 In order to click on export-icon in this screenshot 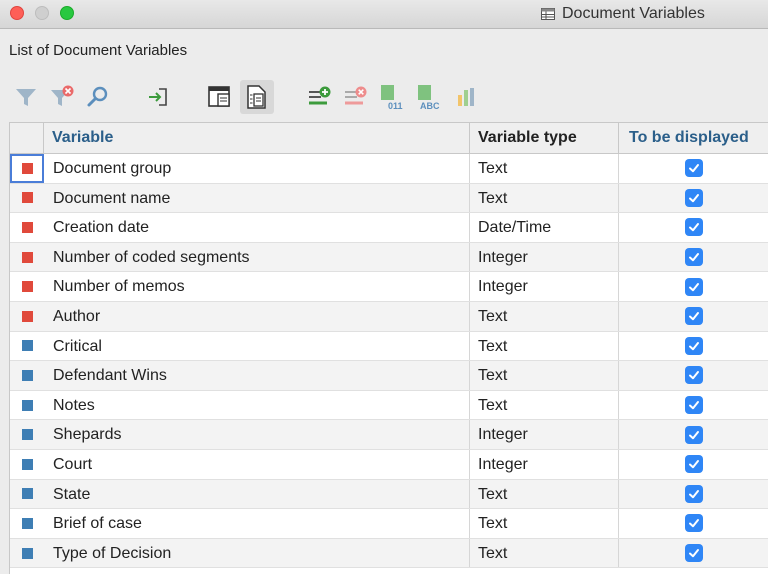, I will do `click(158, 97)`.